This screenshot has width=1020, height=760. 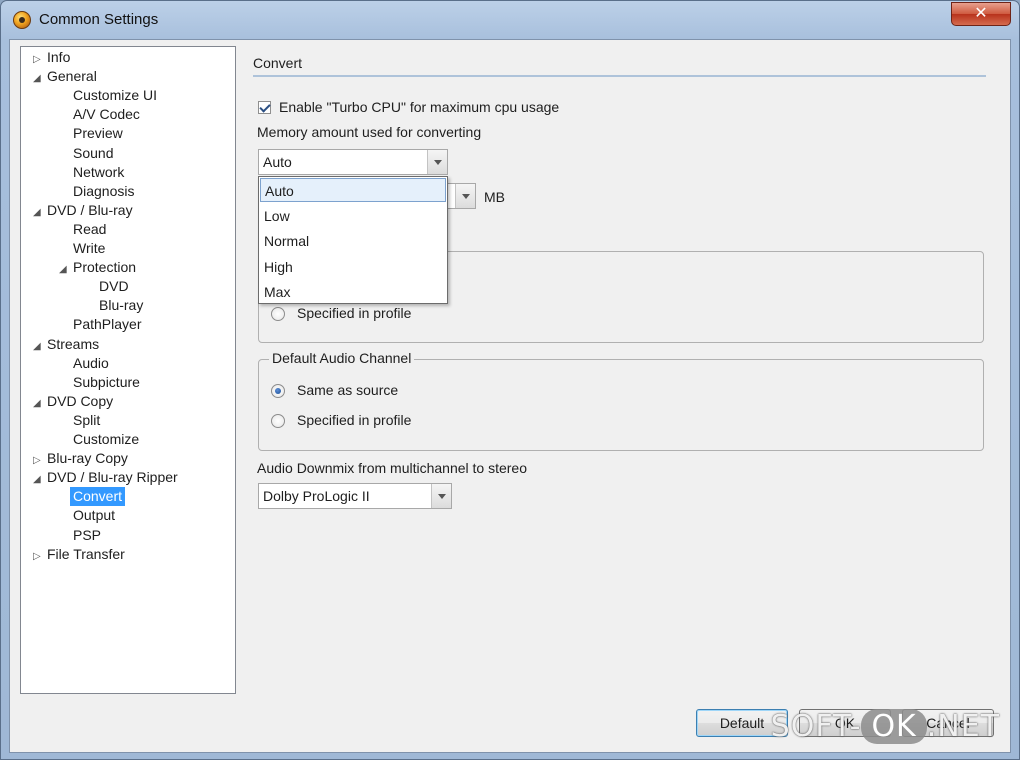 I want to click on tree-item-read: Read, so click(x=89, y=229).